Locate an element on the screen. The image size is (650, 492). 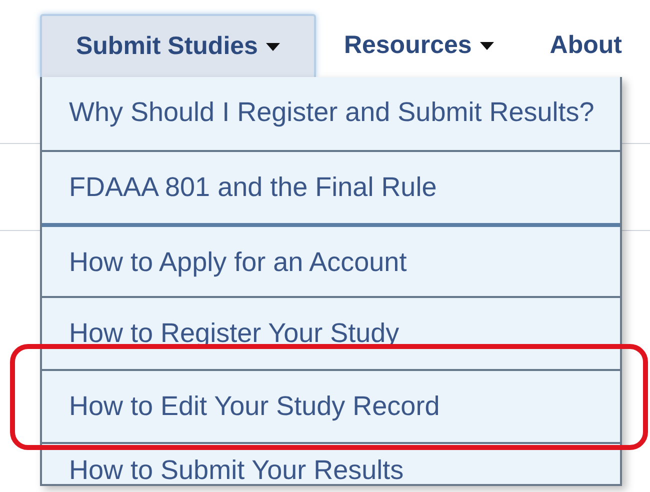
nav-tab: Submit Studies is located at coordinates (178, 45).